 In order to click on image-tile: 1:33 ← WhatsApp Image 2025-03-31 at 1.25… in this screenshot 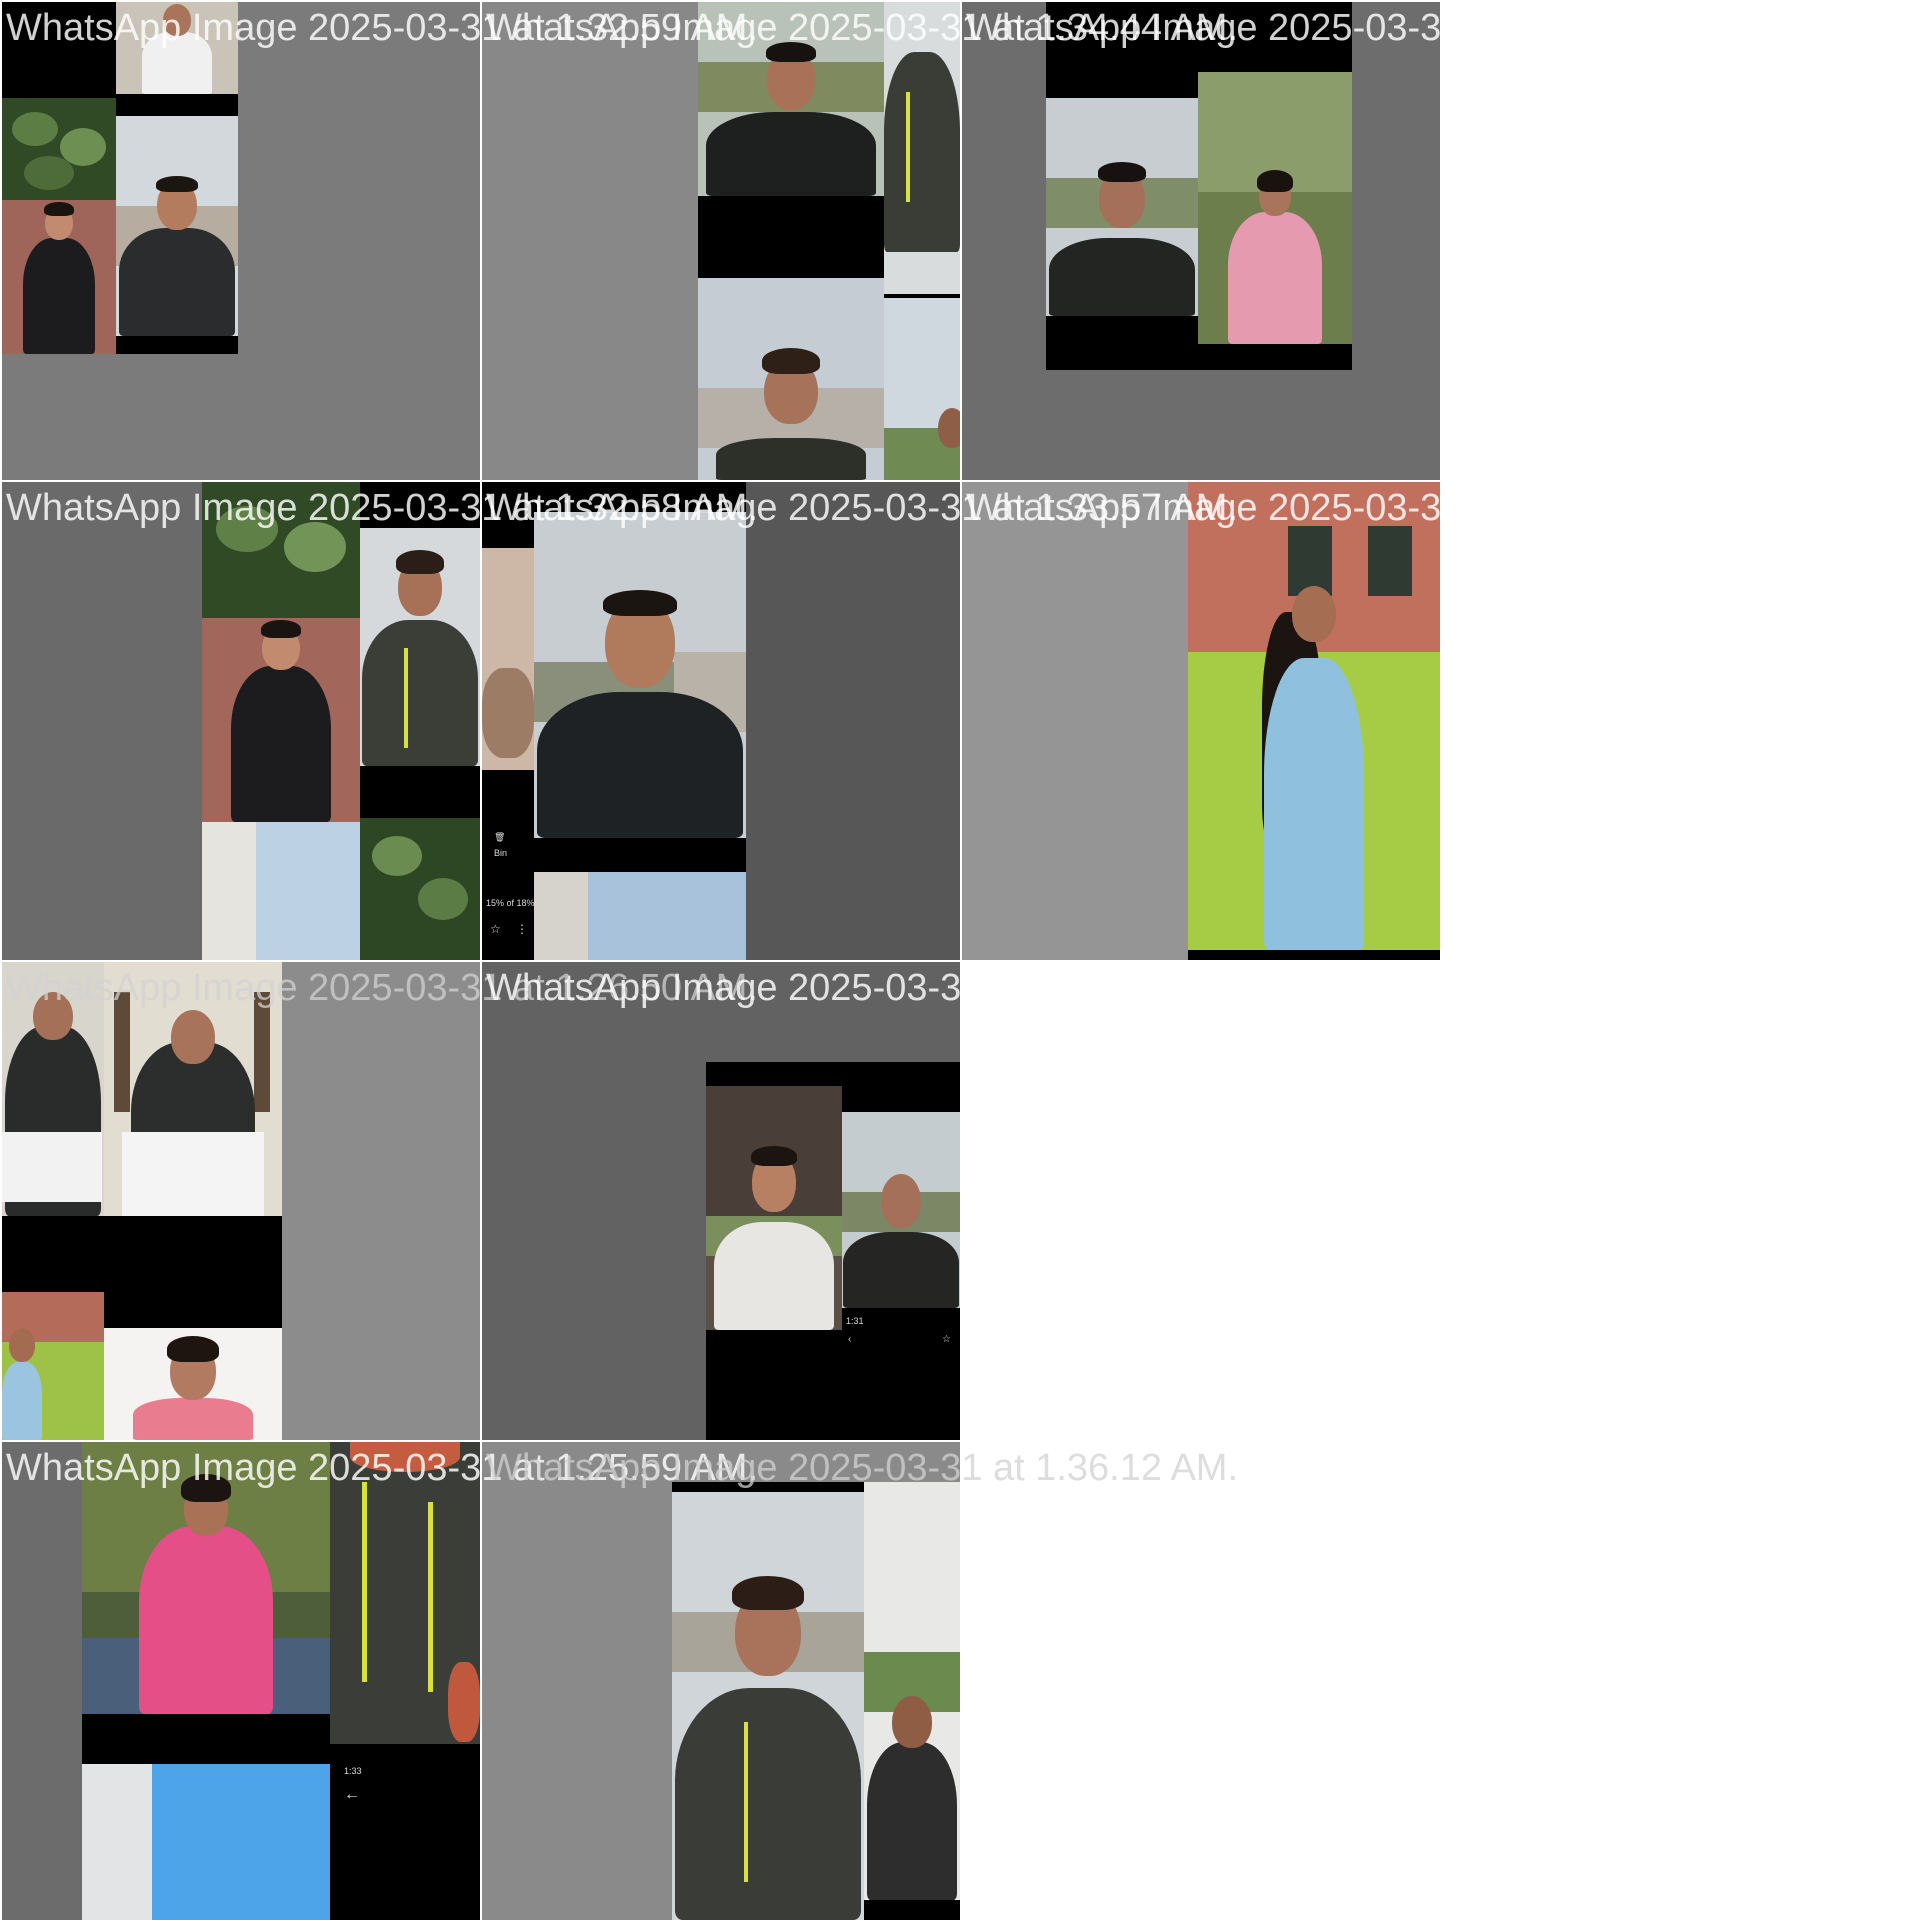, I will do `click(380, 1681)`.